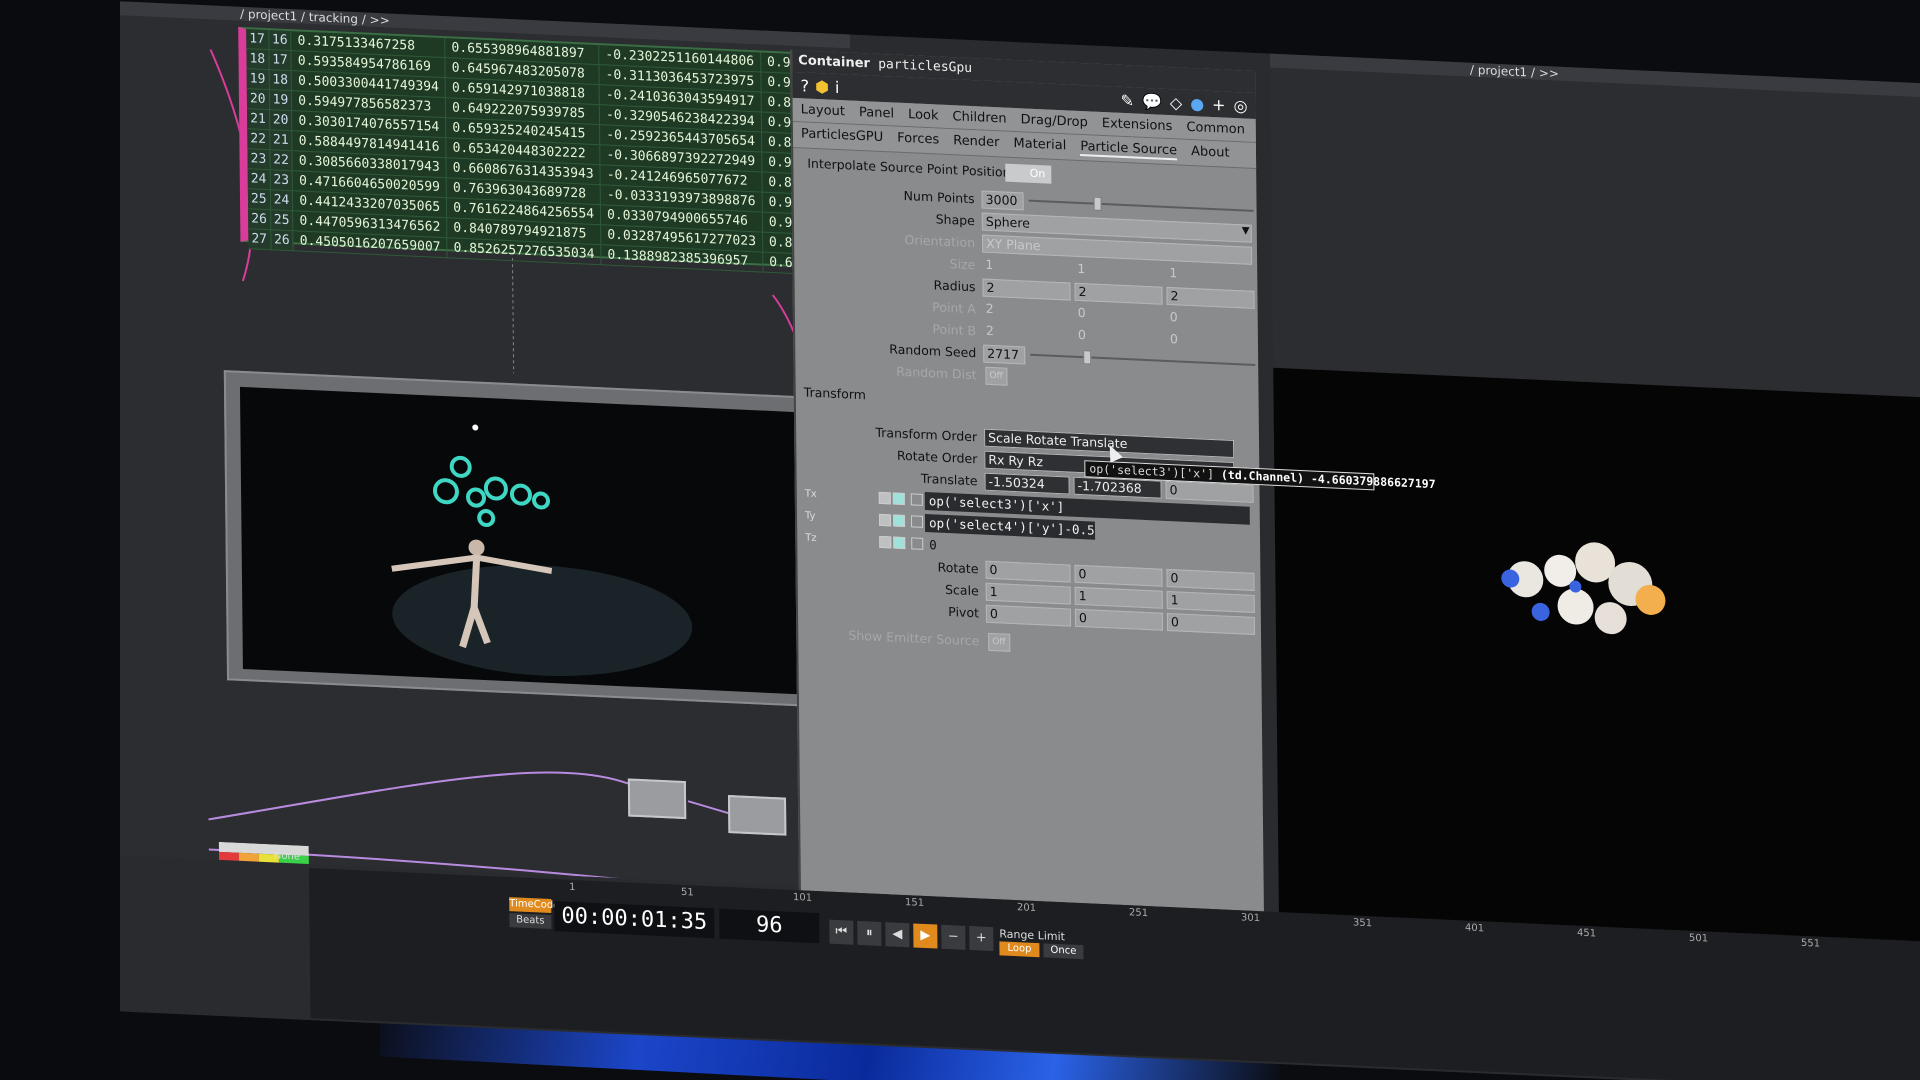 This screenshot has height=1080, width=1920. What do you see at coordinates (1039, 145) in the screenshot?
I see `tab-material: Material` at bounding box center [1039, 145].